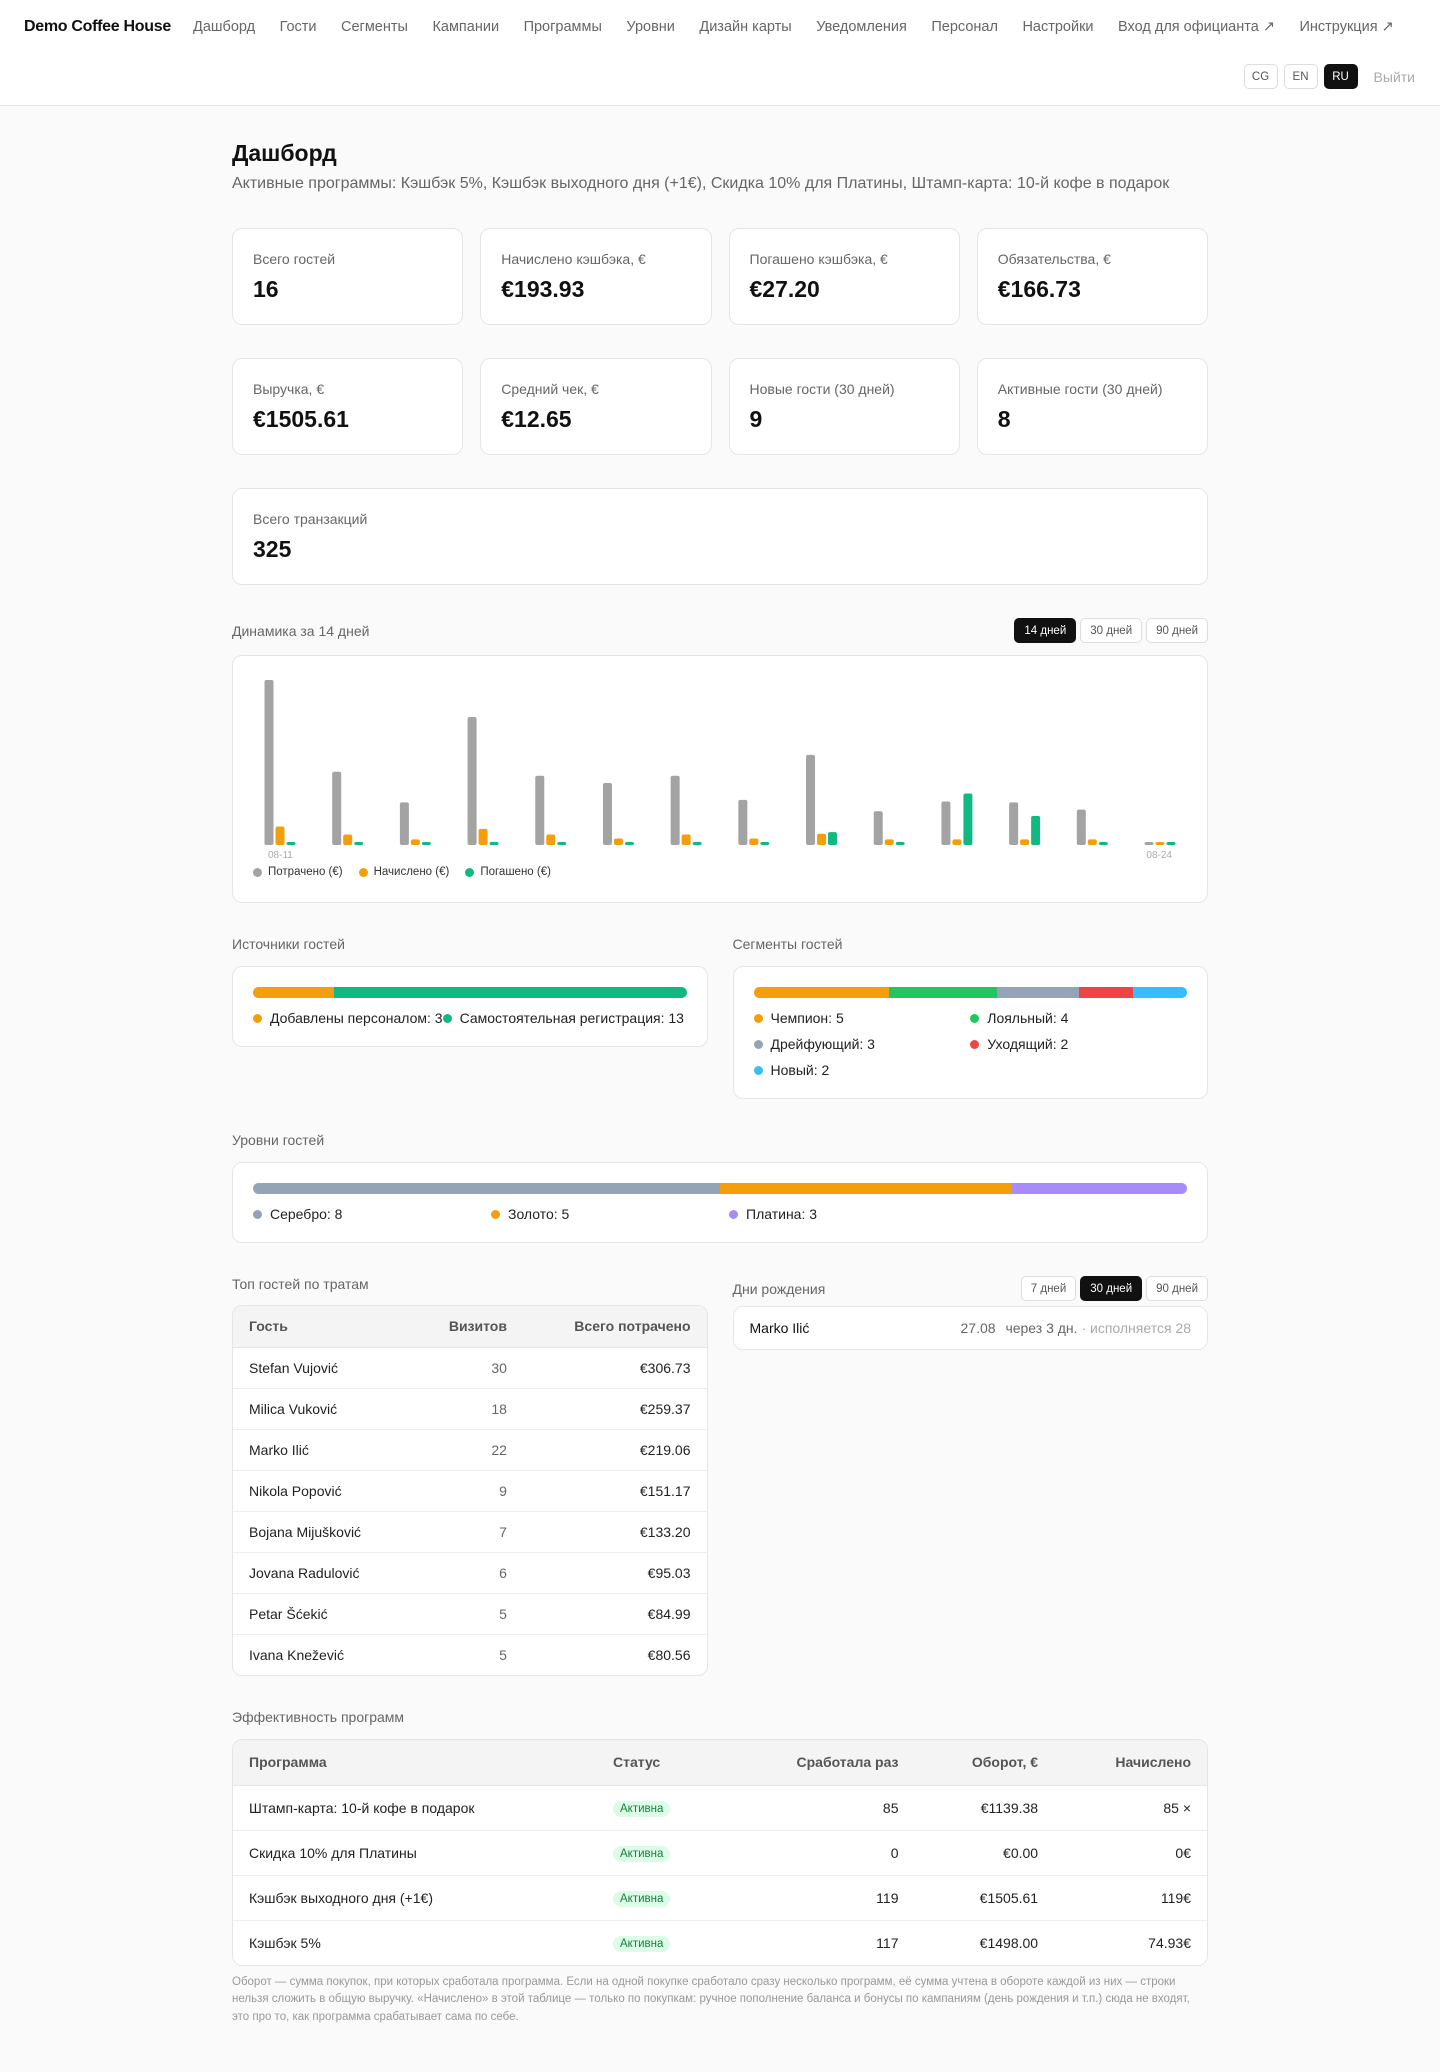  I want to click on range-90-days-button: 90 дней, so click(1177, 630).